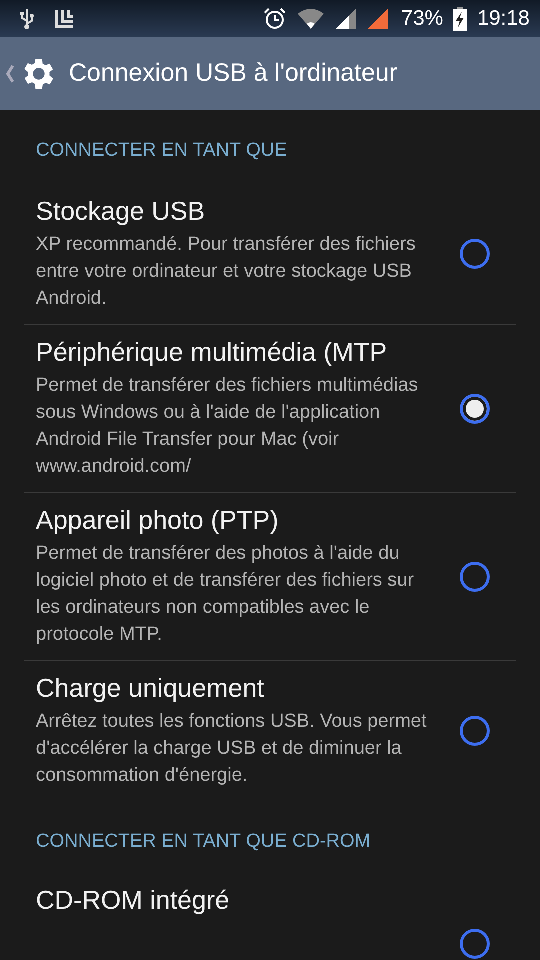 This screenshot has width=540, height=960. I want to click on wifi-icon, so click(311, 19).